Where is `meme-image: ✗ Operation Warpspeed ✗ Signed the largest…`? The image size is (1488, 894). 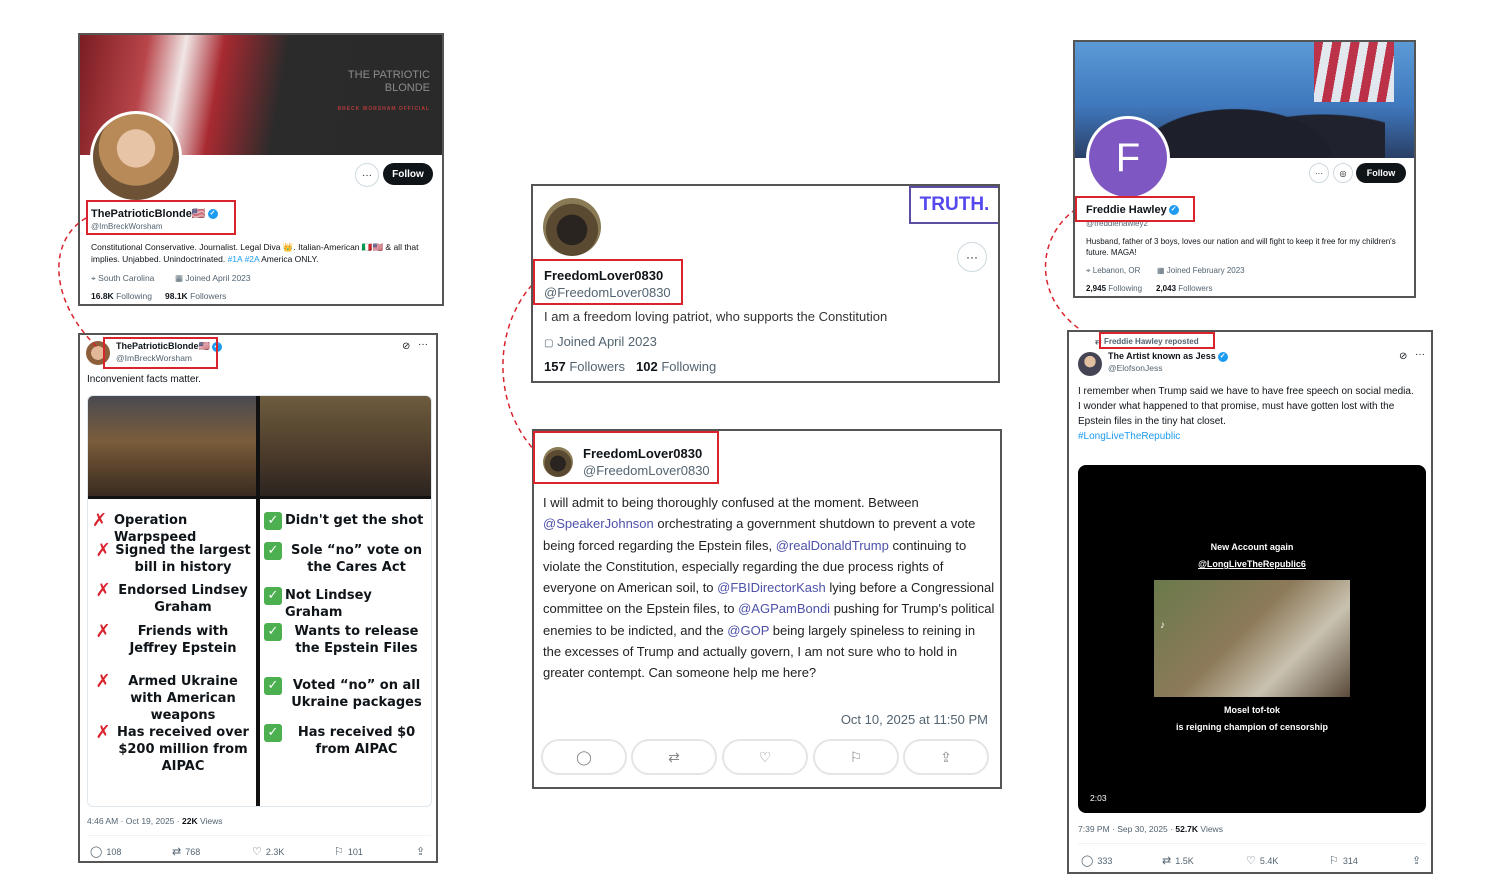 meme-image: ✗ Operation Warpspeed ✗ Signed the largest… is located at coordinates (259, 601).